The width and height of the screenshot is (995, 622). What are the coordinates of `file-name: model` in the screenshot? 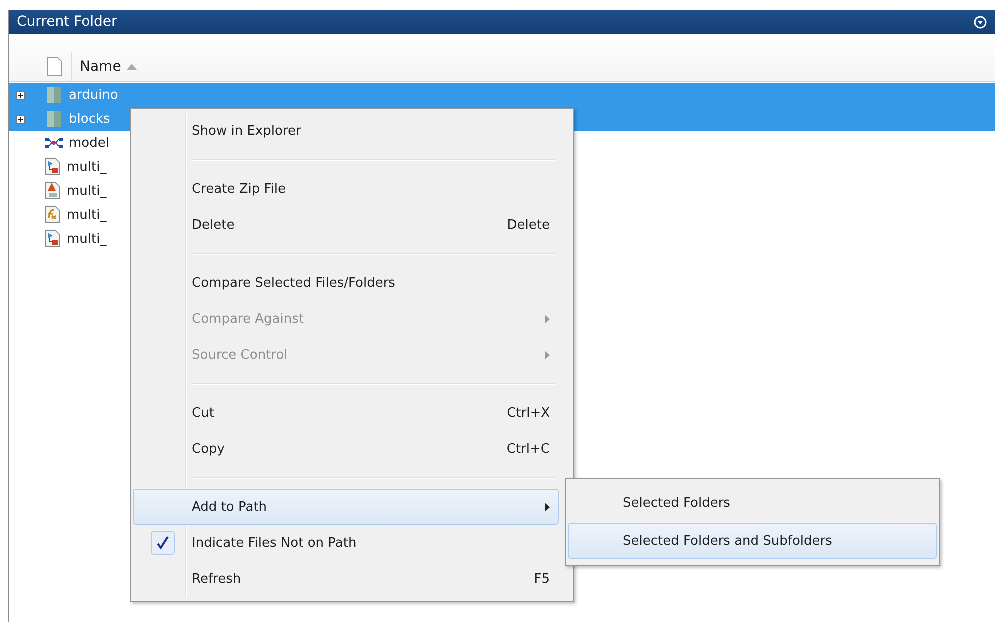 It's located at (89, 143).